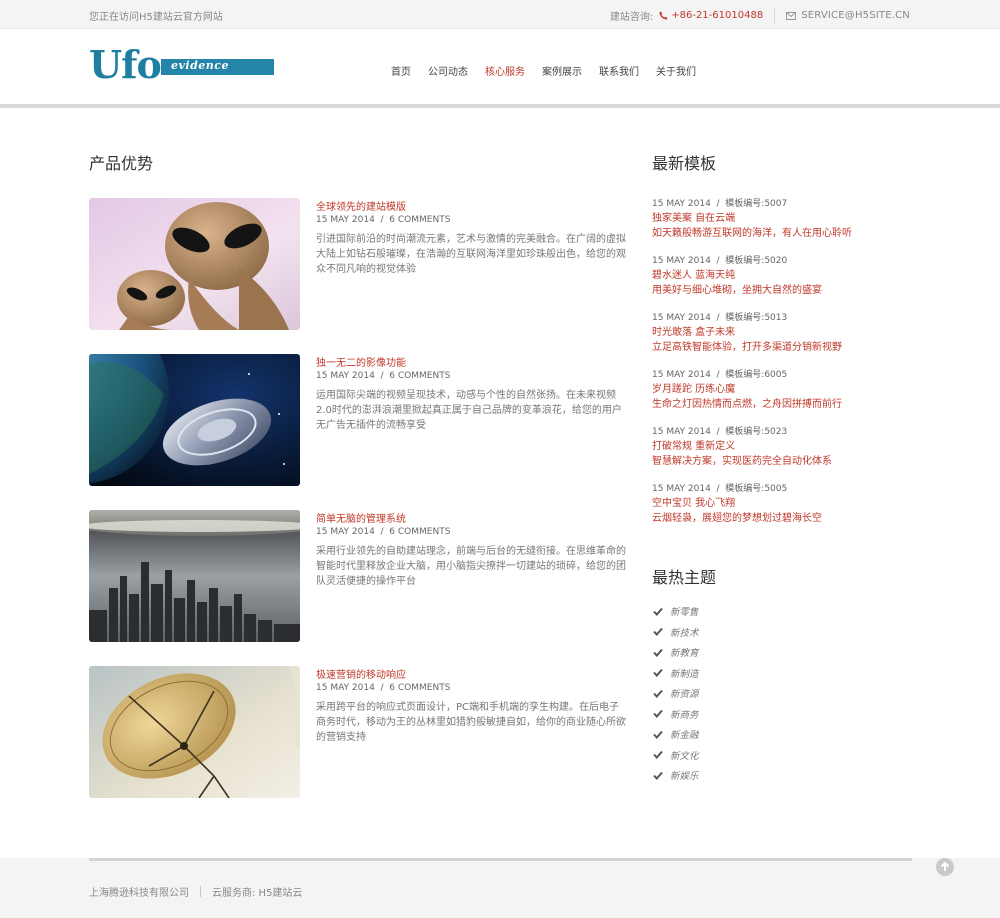 The height and width of the screenshot is (918, 1000). What do you see at coordinates (684, 674) in the screenshot?
I see `topic-label: 新制造` at bounding box center [684, 674].